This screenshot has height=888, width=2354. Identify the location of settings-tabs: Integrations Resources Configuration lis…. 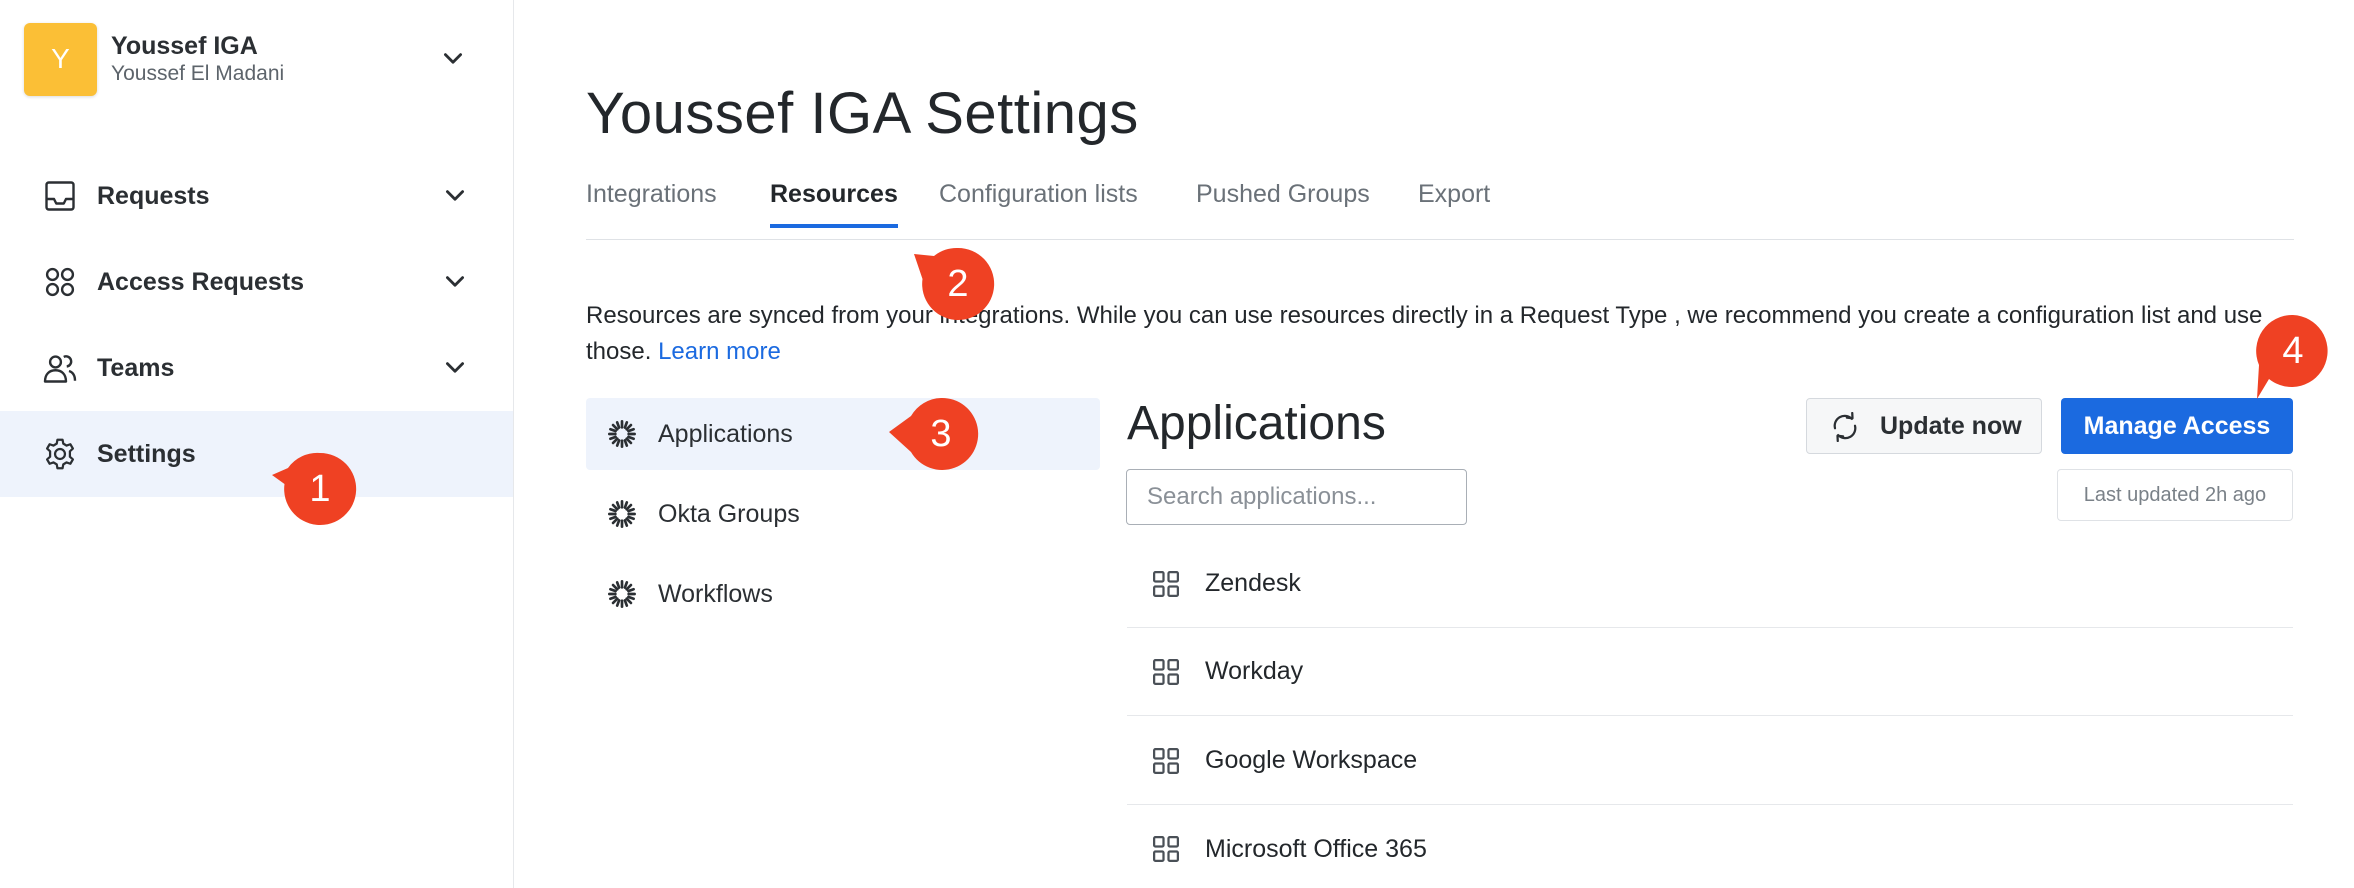
(1440, 209).